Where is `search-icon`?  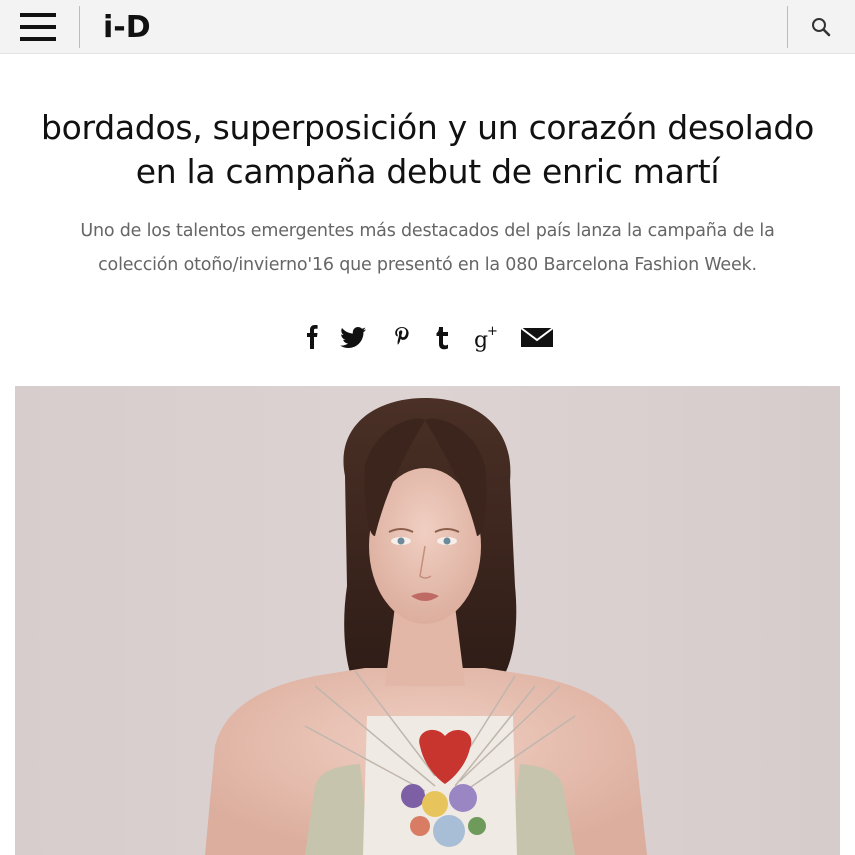
search-icon is located at coordinates (821, 27).